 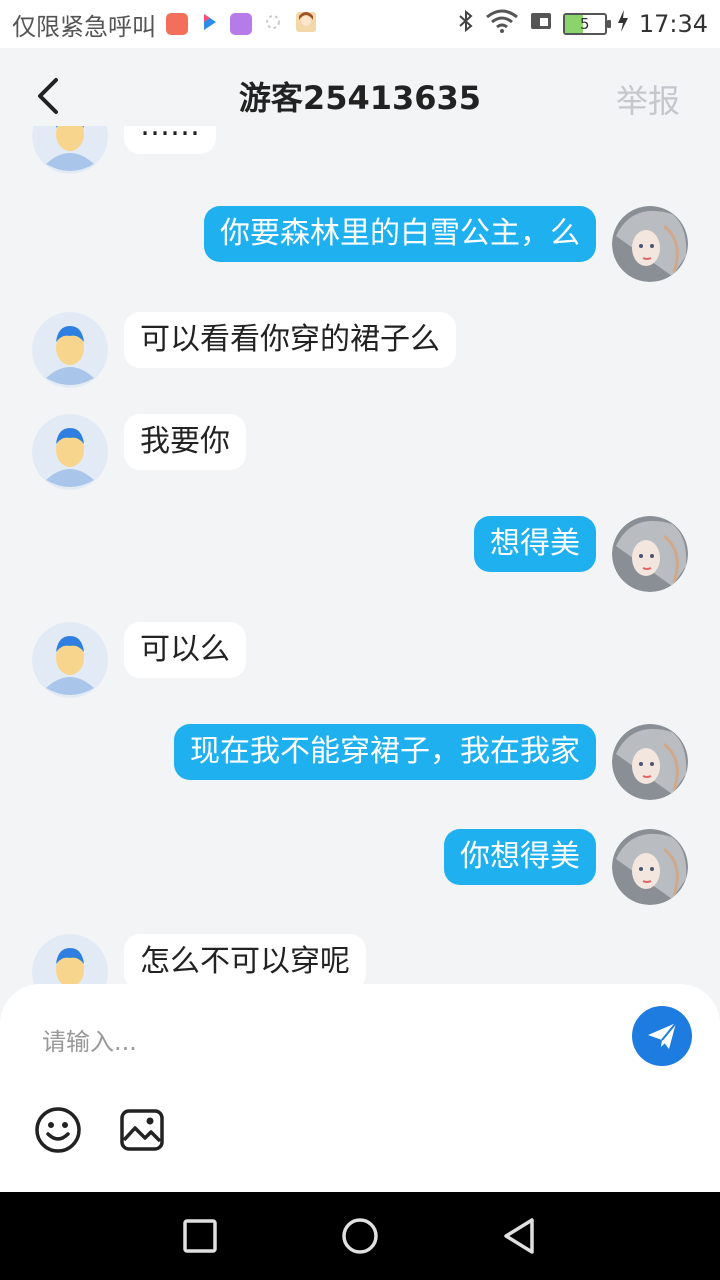 I want to click on chevron-left-icon, so click(x=48, y=96).